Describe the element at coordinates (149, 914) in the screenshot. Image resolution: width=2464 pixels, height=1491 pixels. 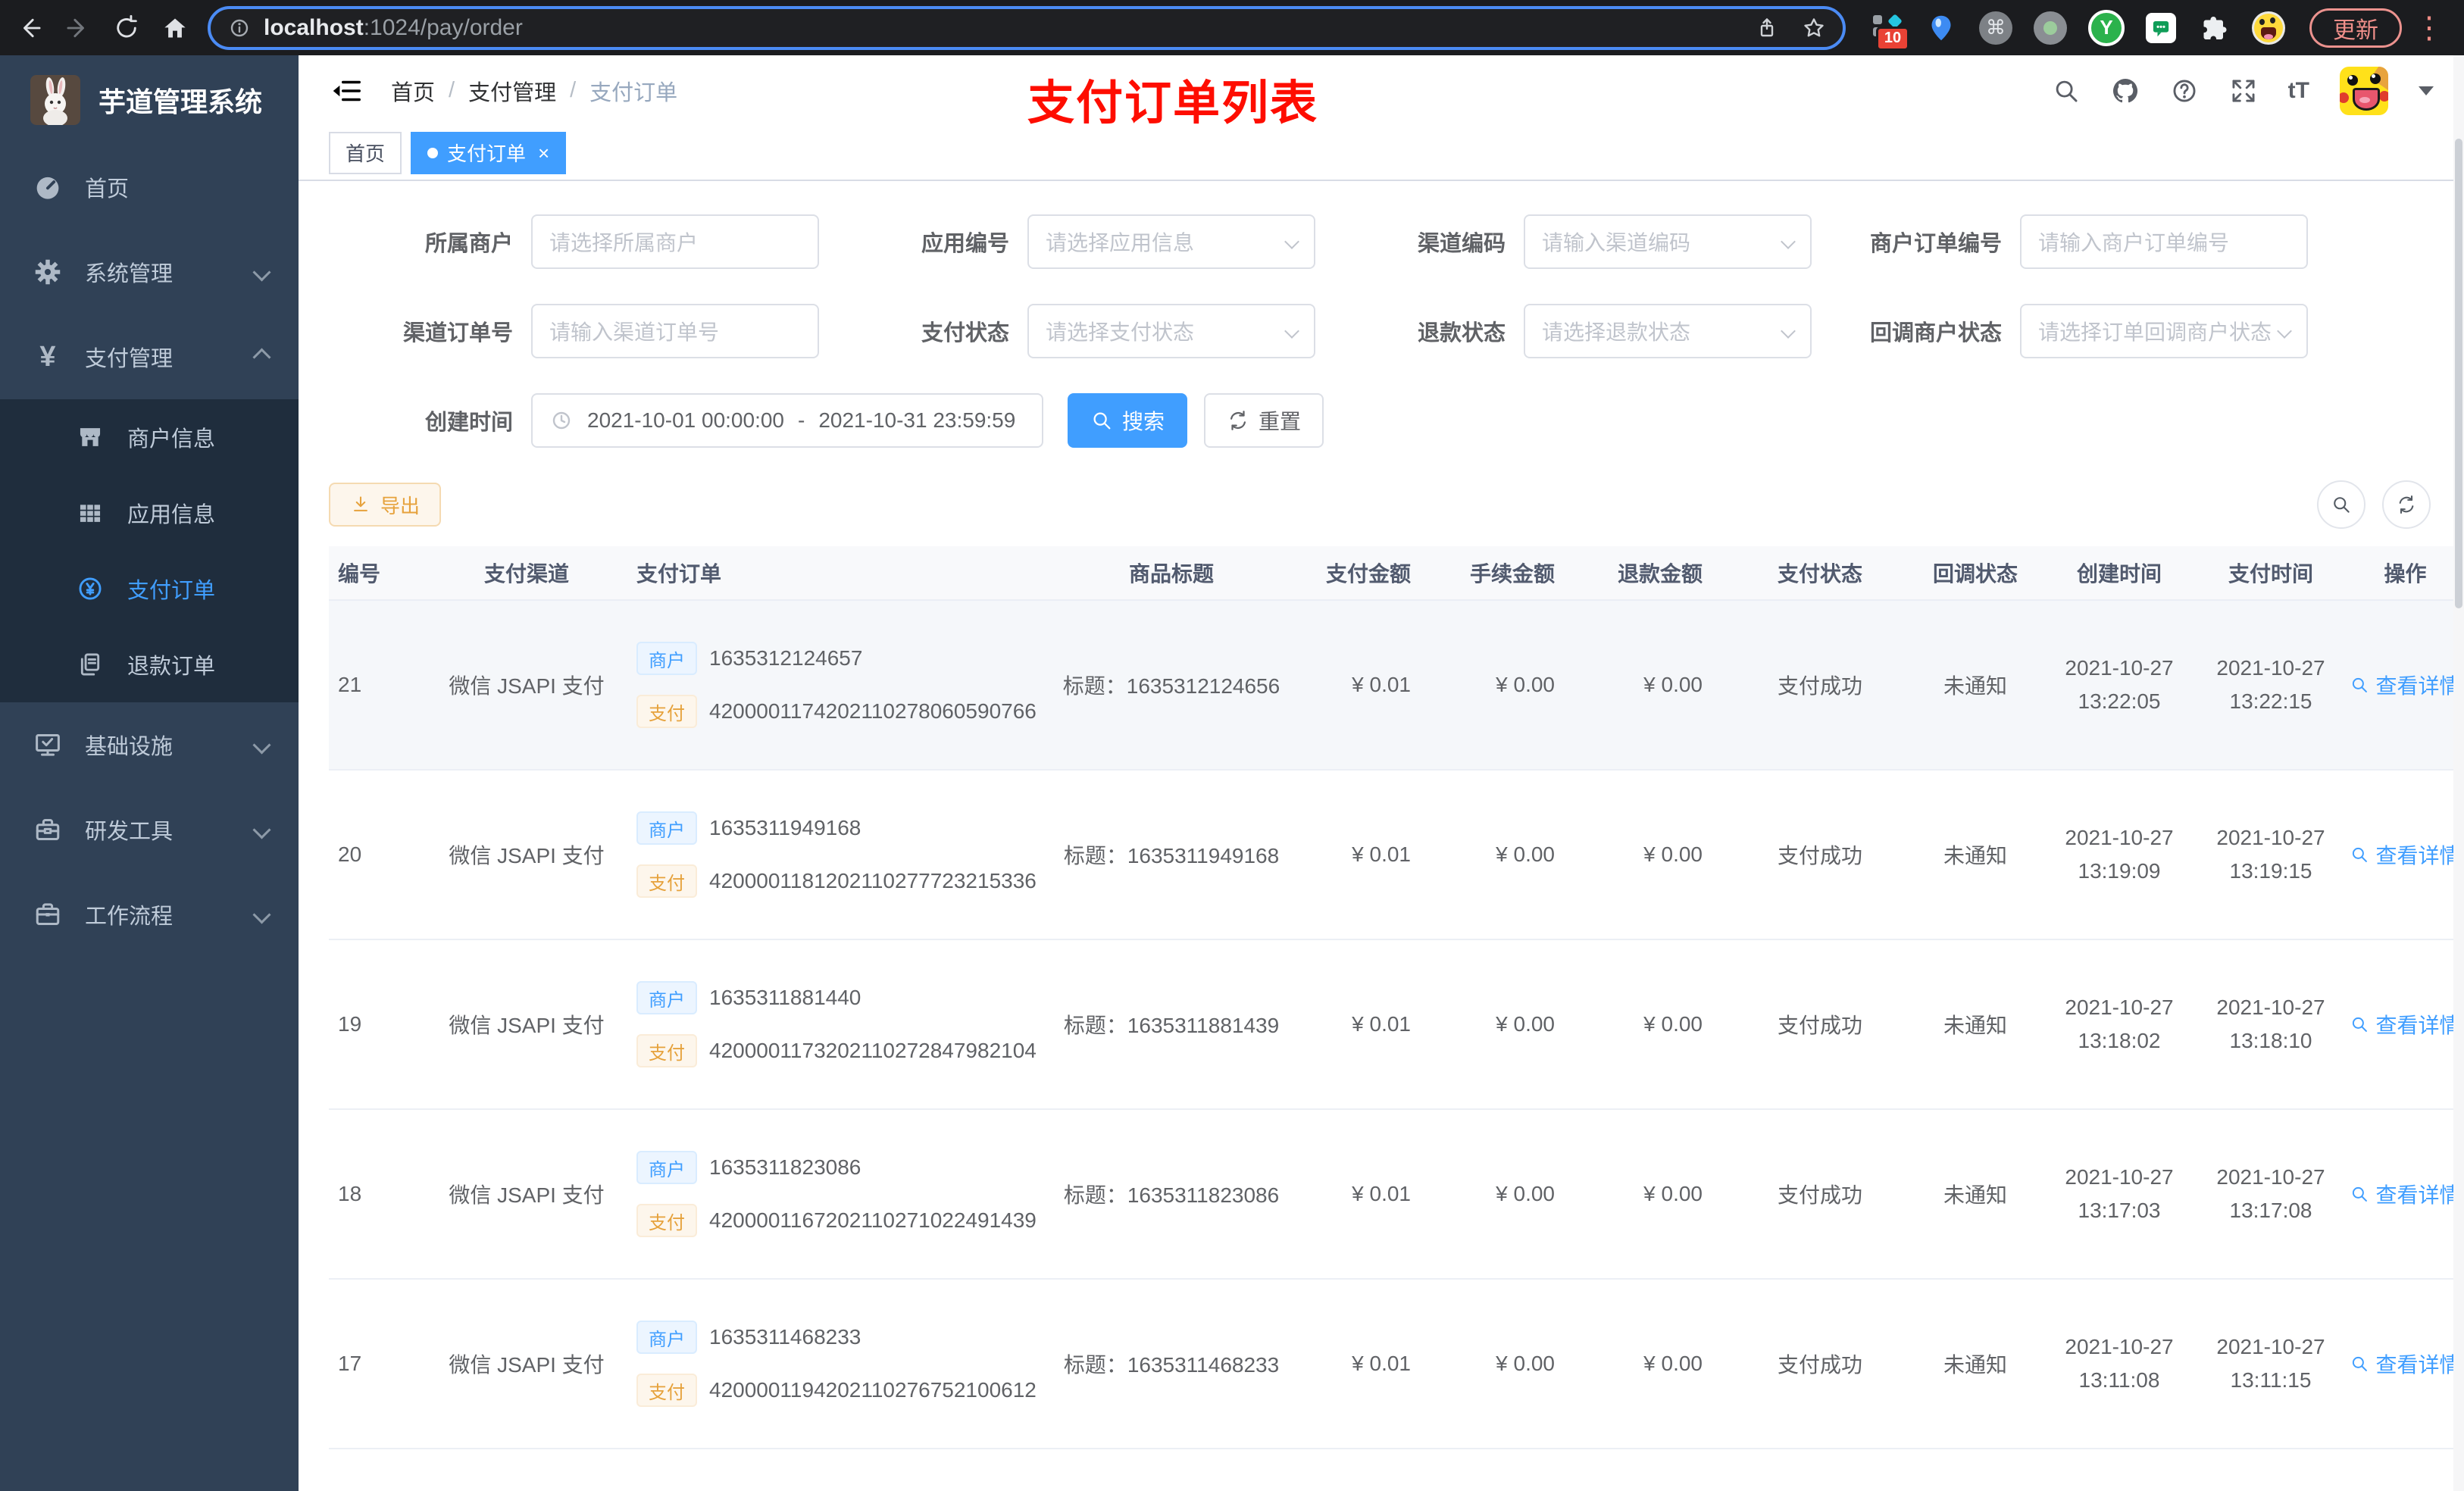
I see `sidebar-item-5: 工作流程` at that location.